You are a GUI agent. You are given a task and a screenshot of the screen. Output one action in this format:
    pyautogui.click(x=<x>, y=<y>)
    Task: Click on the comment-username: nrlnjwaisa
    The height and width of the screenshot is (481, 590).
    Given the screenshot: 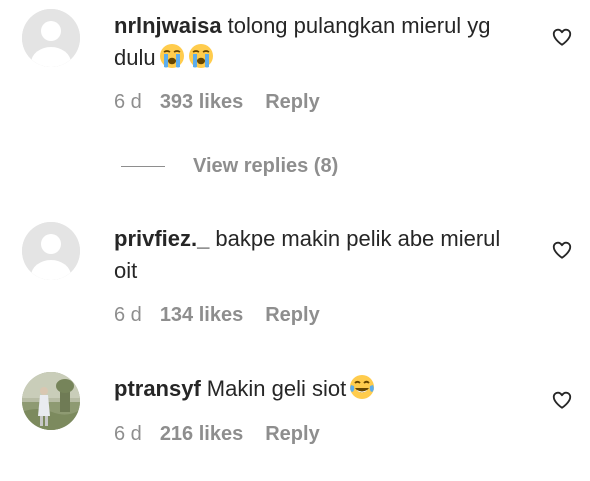 What is the action you would take?
    pyautogui.click(x=168, y=25)
    